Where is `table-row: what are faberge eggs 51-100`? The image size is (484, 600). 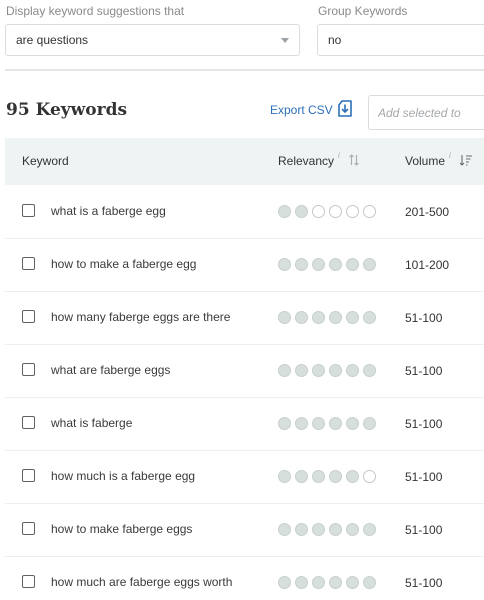
table-row: what are faberge eggs 51-100 is located at coordinates (244, 371).